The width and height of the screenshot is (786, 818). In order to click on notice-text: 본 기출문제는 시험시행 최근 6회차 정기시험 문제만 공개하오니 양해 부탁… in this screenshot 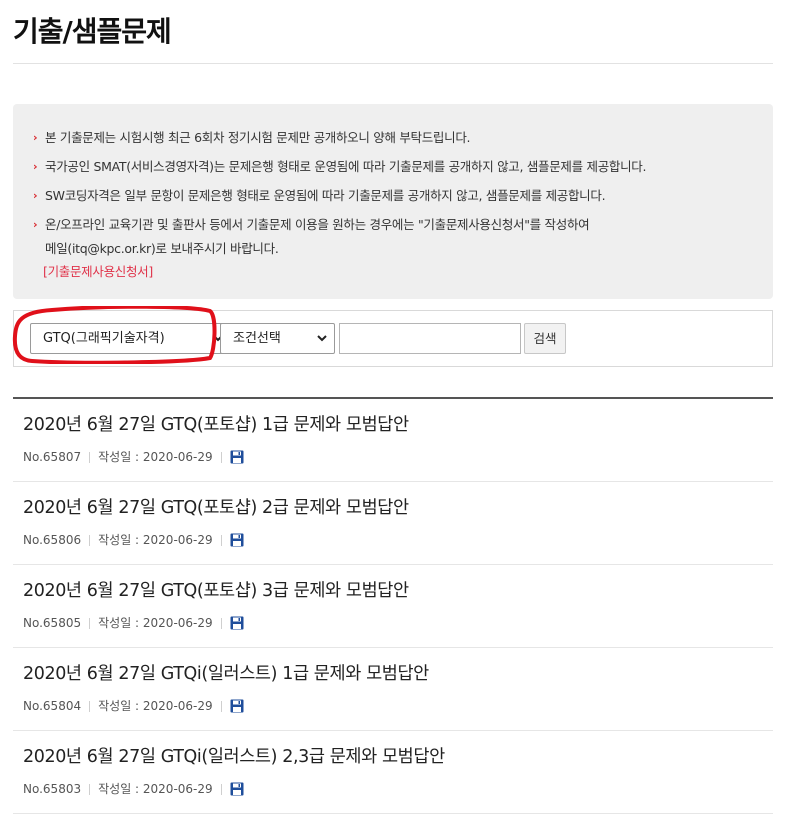, I will do `click(258, 137)`.